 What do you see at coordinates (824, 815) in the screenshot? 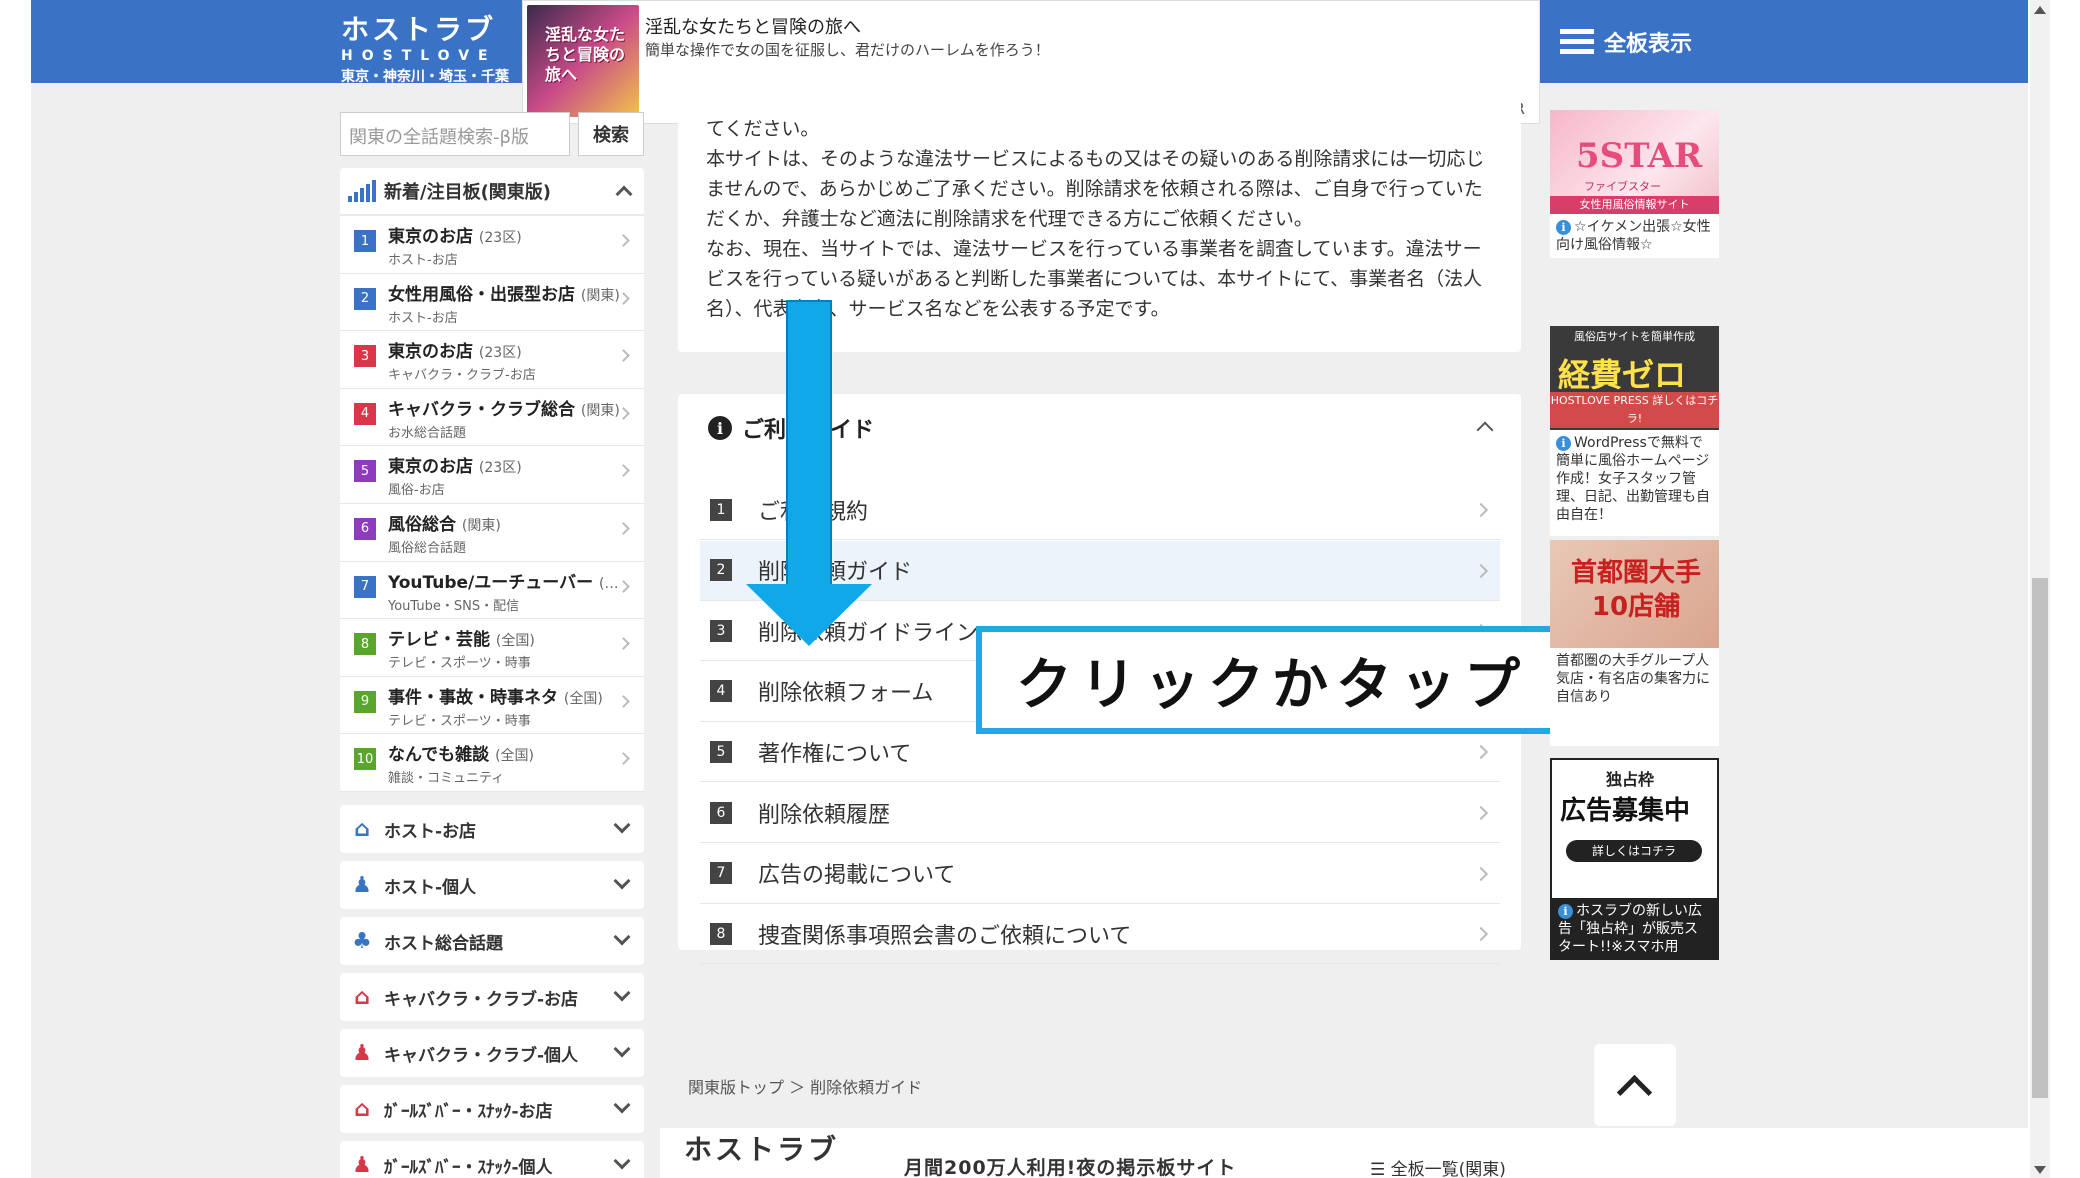
I see `guide-item-label: 削除依頼履歴` at bounding box center [824, 815].